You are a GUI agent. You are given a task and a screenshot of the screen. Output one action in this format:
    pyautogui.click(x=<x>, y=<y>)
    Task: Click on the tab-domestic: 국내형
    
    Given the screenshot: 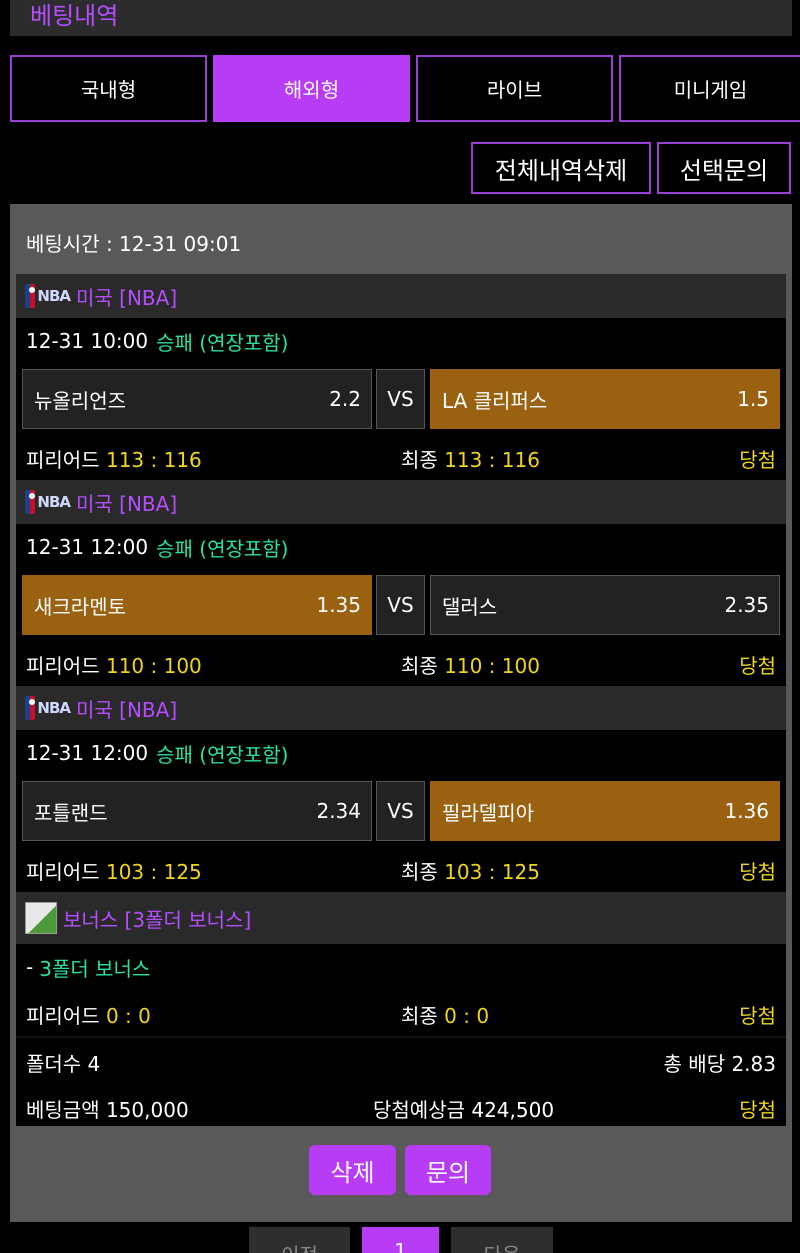 What is the action you would take?
    pyautogui.click(x=108, y=88)
    